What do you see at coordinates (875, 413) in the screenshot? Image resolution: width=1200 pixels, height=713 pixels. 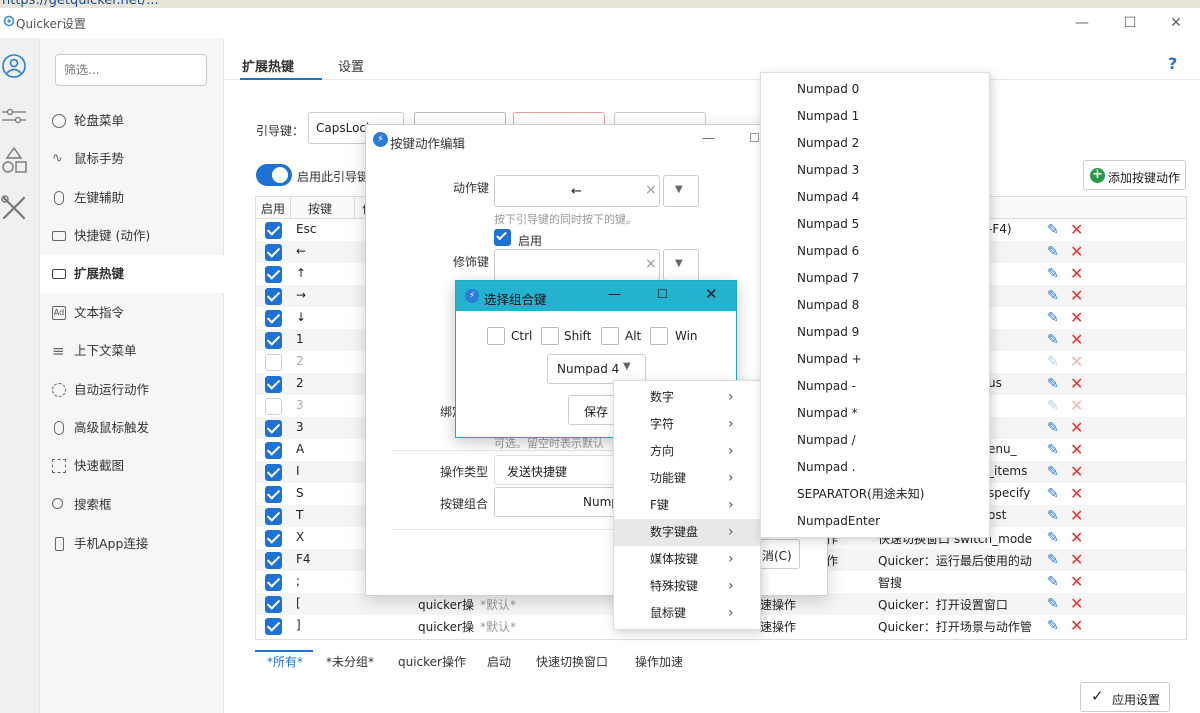 I see `numpad-menu-item: Numpad *` at bounding box center [875, 413].